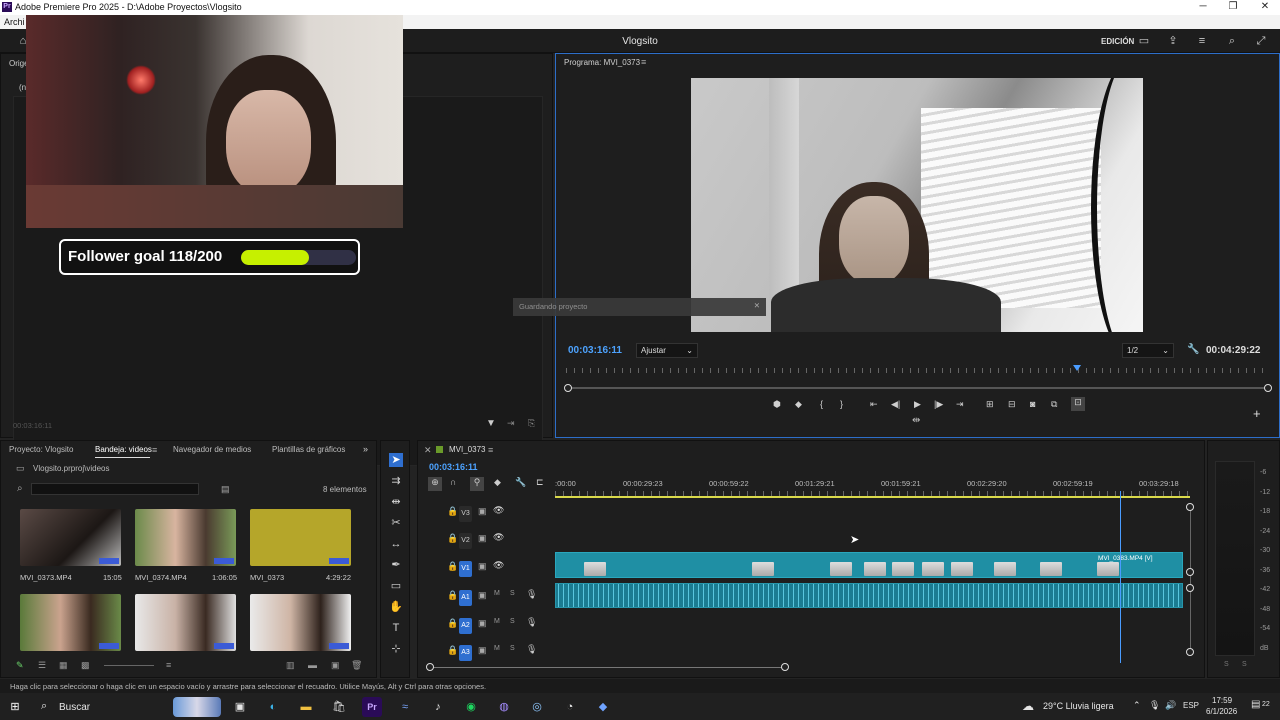 The height and width of the screenshot is (720, 1280). I want to click on premiere-taskbar-icon: Pr, so click(372, 707).